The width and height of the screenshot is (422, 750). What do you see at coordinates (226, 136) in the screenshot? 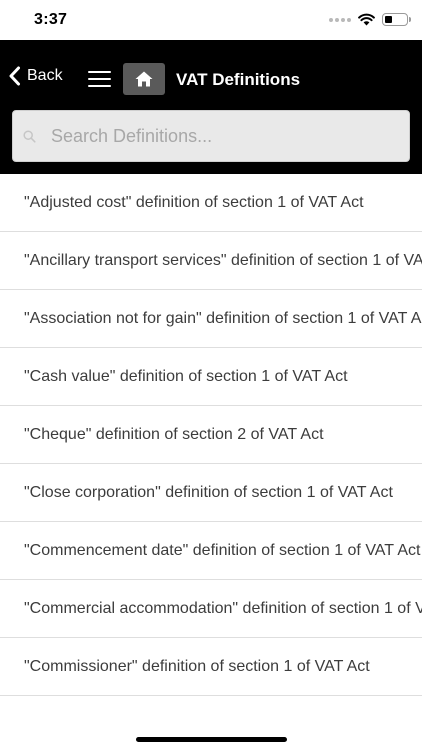
I see `search-input` at bounding box center [226, 136].